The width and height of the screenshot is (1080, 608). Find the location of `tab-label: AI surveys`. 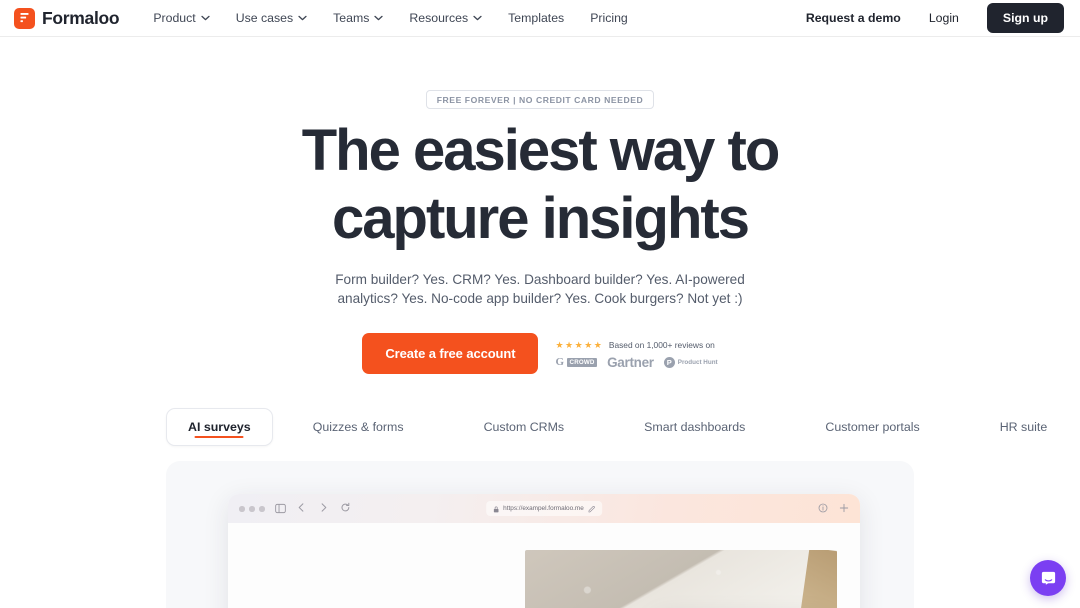

tab-label: AI surveys is located at coordinates (219, 427).